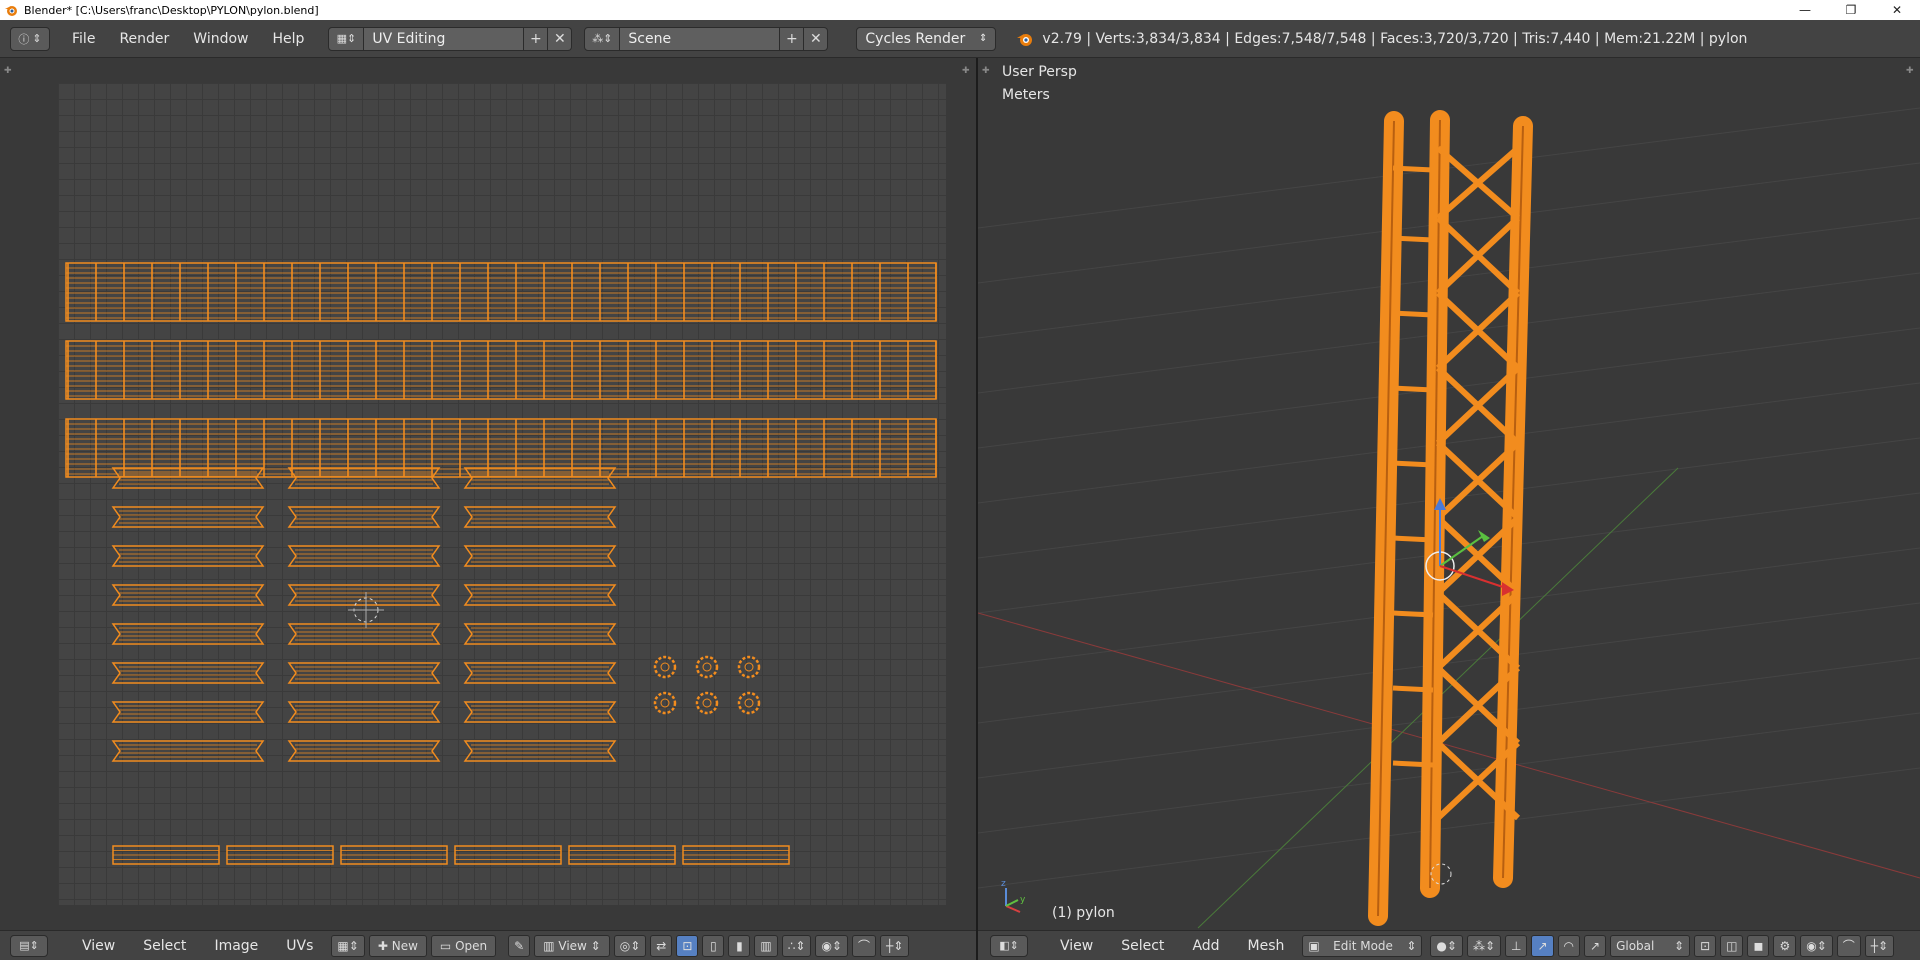 This screenshot has height=960, width=1920. Describe the element at coordinates (1805, 10) in the screenshot. I see `minimize-button: —` at that location.